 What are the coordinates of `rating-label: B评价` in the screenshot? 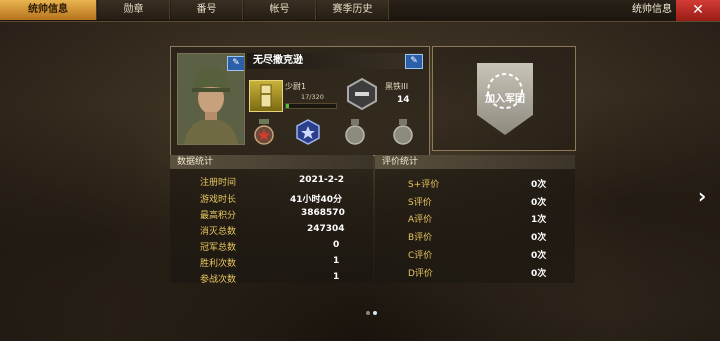 It's located at (420, 238).